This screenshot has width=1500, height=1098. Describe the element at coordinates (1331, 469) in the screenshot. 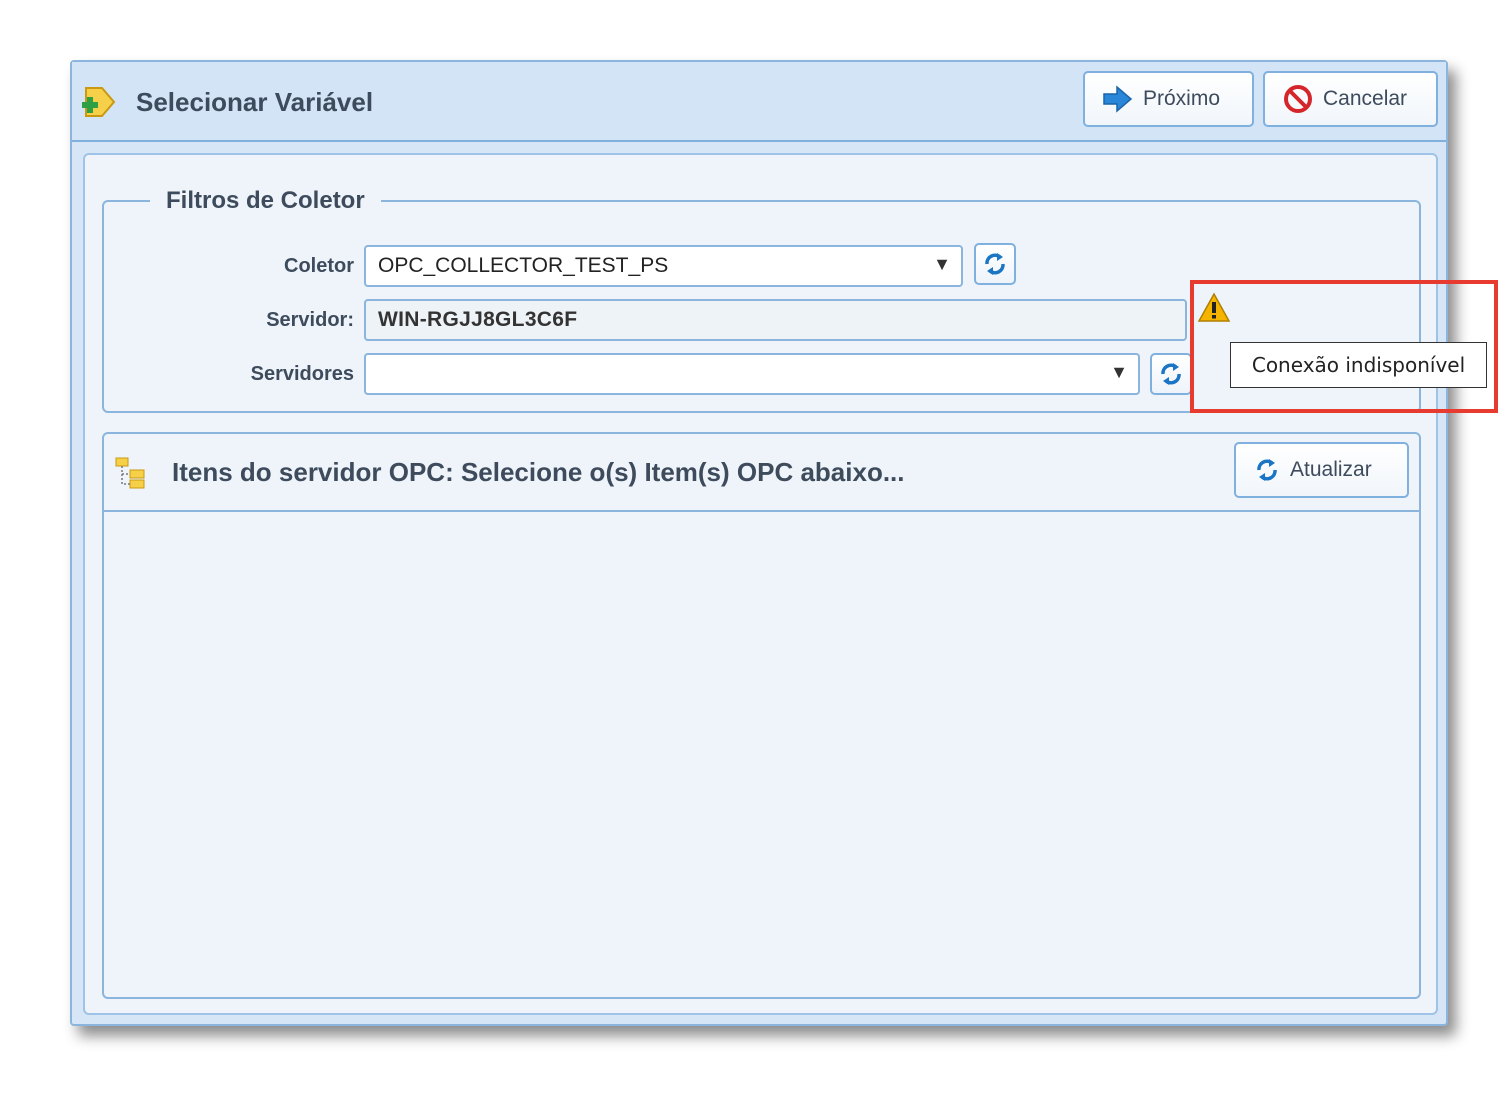

I see `update-button-label: Atualizar` at that location.